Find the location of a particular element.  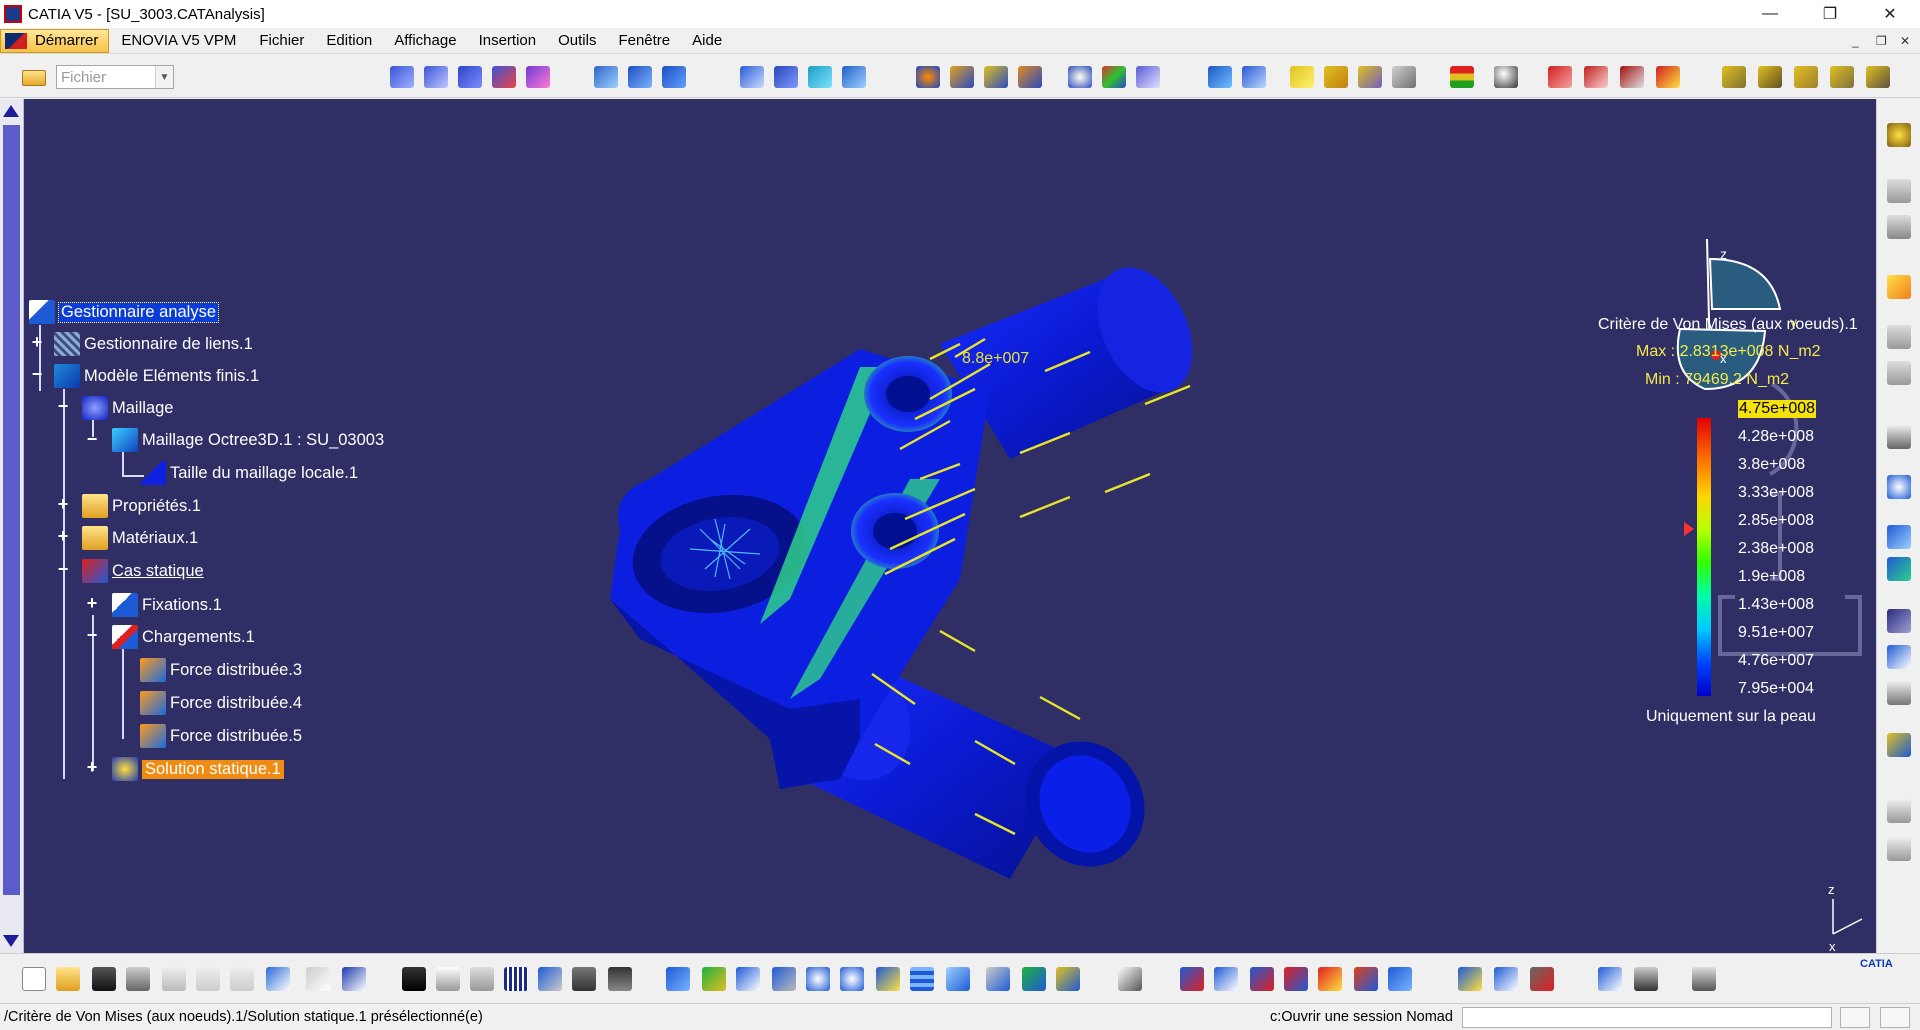

tree-node-mesh: Maillage is located at coordinates (127, 408).